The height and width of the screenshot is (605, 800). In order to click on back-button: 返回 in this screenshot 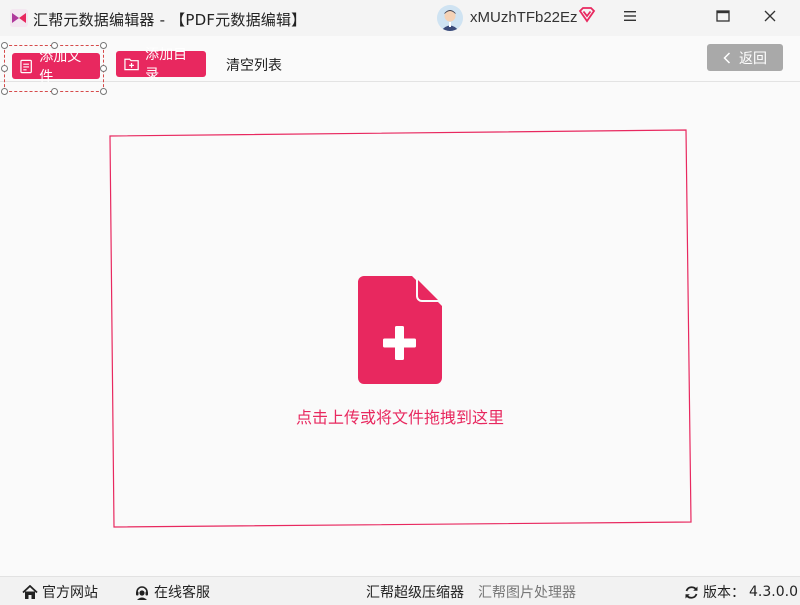, I will do `click(745, 57)`.